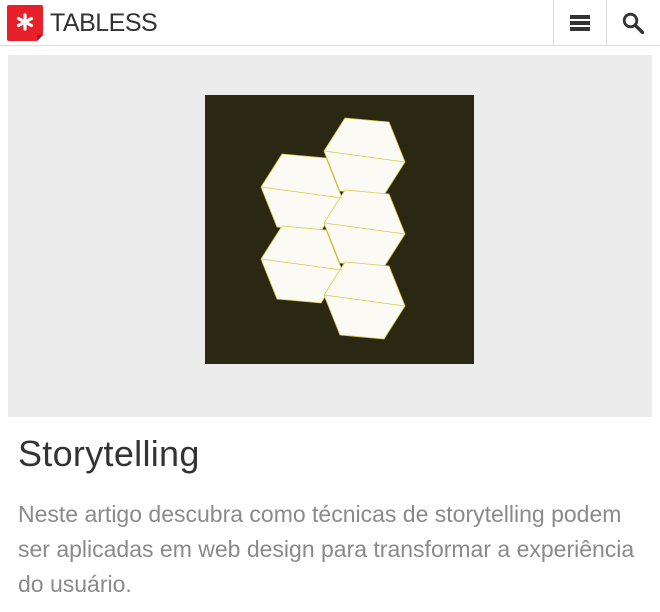 This screenshot has width=660, height=612. I want to click on top-bar: TABLESS, so click(330, 23).